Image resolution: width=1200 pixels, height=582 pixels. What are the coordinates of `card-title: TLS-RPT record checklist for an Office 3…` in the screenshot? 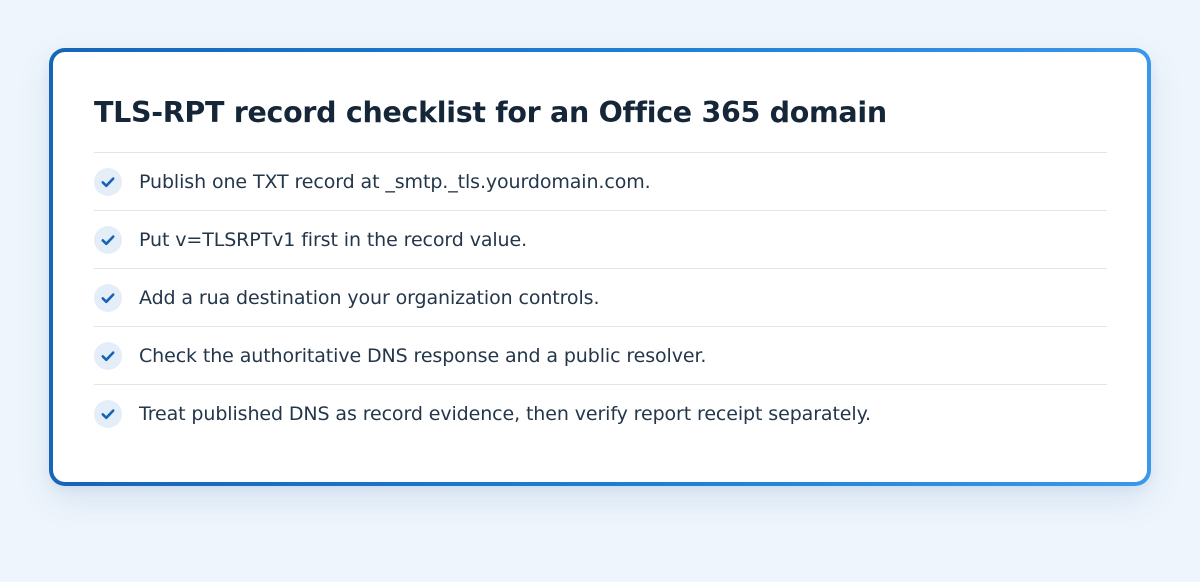 It's located at (490, 112).